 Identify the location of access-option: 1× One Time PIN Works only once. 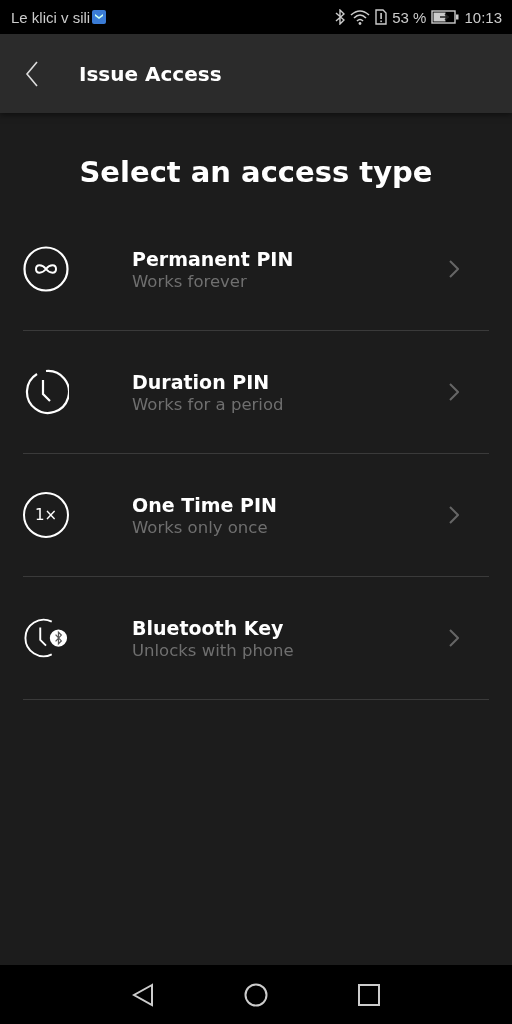
(256, 515).